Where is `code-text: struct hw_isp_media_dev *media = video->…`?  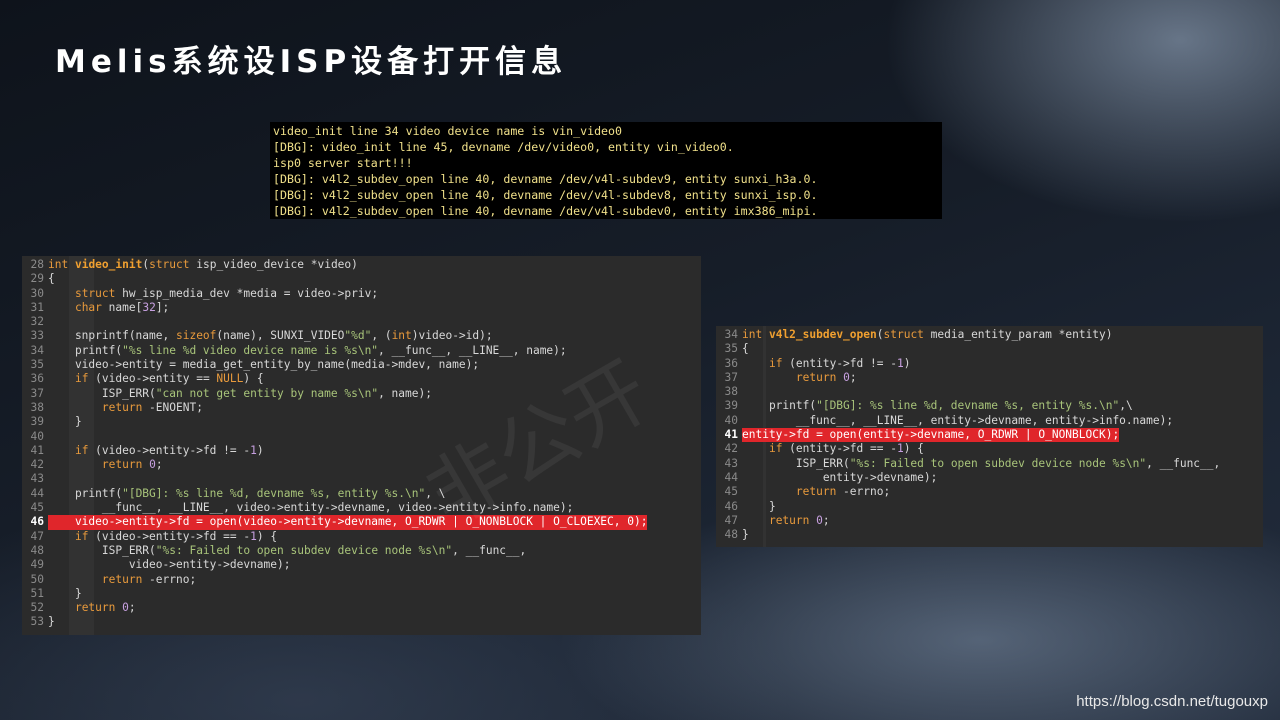 code-text: struct hw_isp_media_dev *media = video->… is located at coordinates (226, 293).